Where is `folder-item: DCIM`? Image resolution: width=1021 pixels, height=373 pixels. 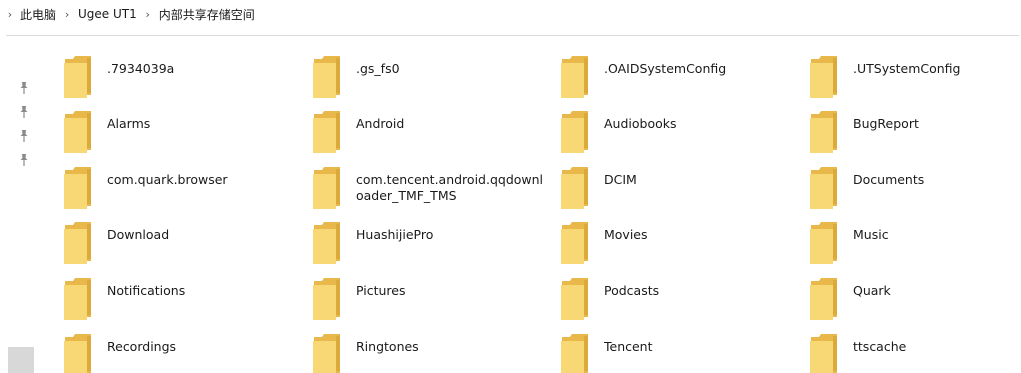
folder-item: DCIM is located at coordinates (680, 183).